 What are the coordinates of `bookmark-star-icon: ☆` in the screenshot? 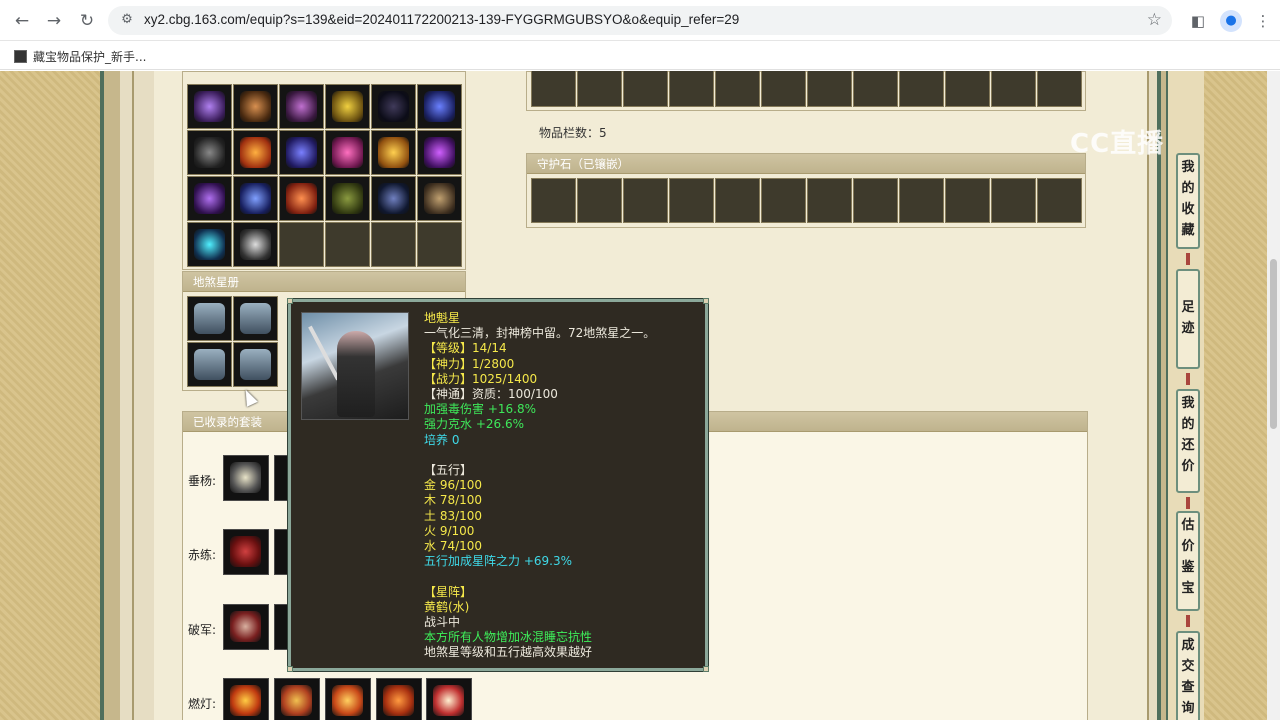 It's located at (1154, 20).